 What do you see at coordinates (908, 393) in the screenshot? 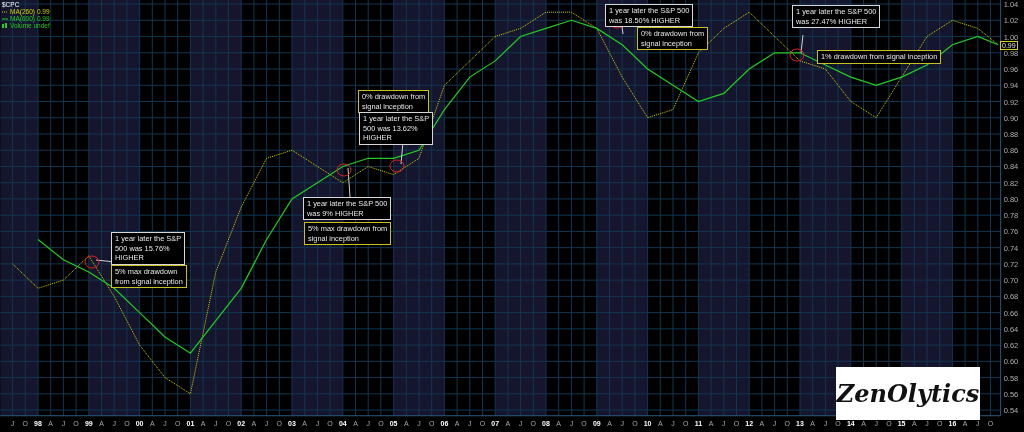
I see `logo: ZenOlytics` at bounding box center [908, 393].